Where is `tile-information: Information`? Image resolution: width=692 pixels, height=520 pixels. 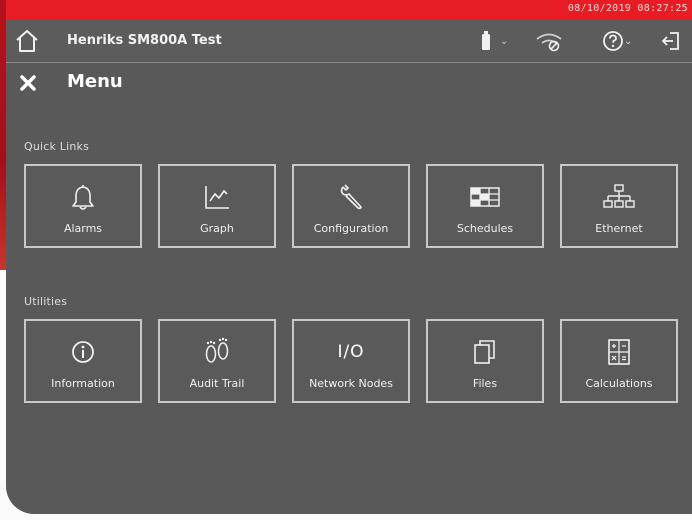 tile-information: Information is located at coordinates (83, 361).